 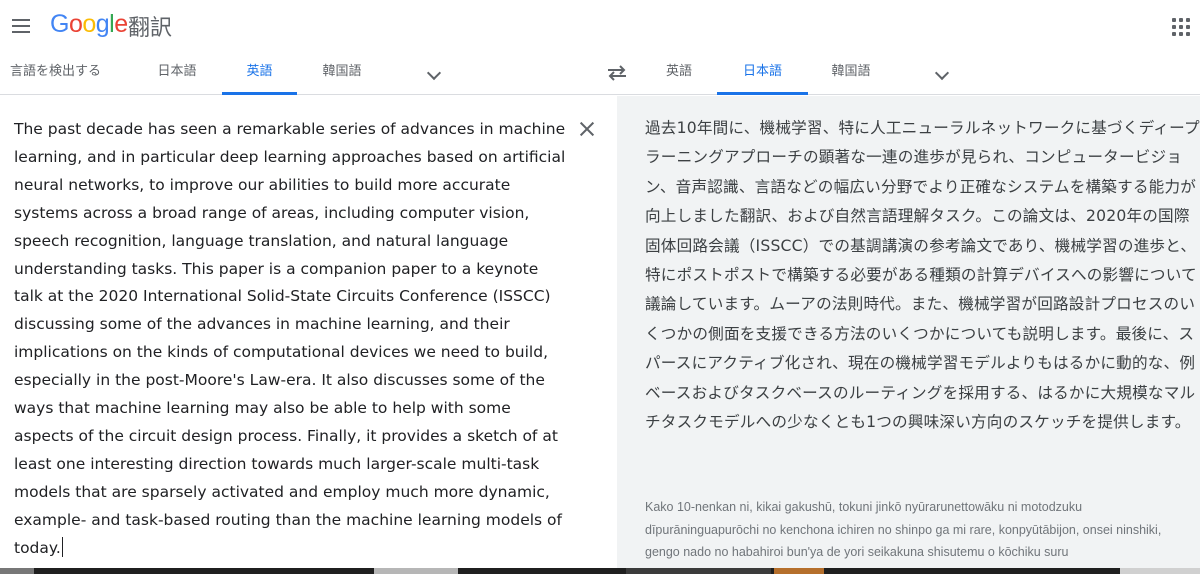 I want to click on tab-target-japanese: 日本語, so click(x=762, y=73).